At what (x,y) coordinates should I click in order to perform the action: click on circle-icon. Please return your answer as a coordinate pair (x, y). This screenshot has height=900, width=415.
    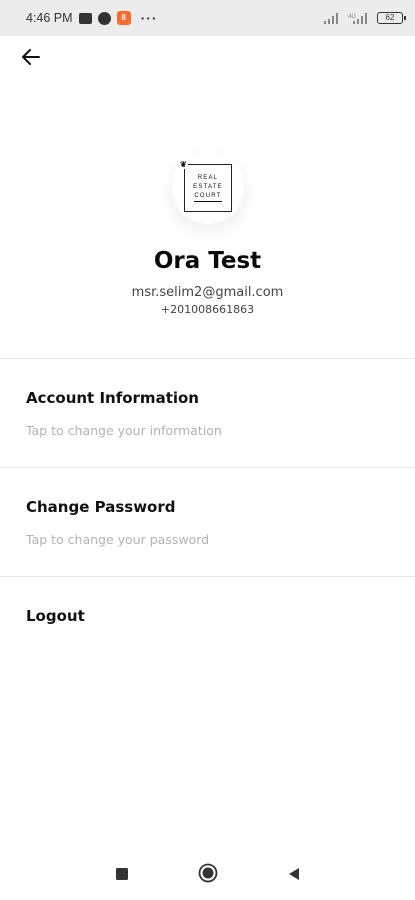
    Looking at the image, I should click on (208, 875).